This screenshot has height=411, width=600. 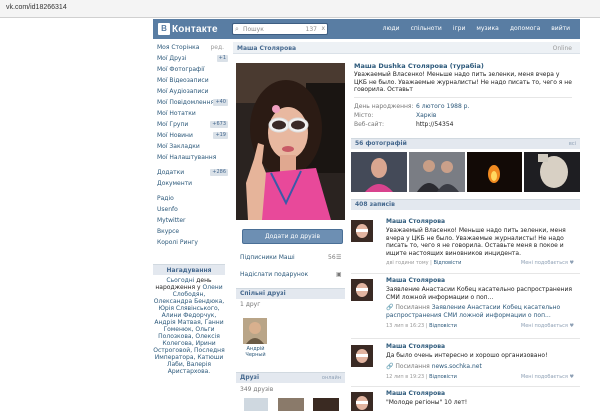 I want to click on sidebar-item-news: Мої Новини +19, so click(x=191, y=135).